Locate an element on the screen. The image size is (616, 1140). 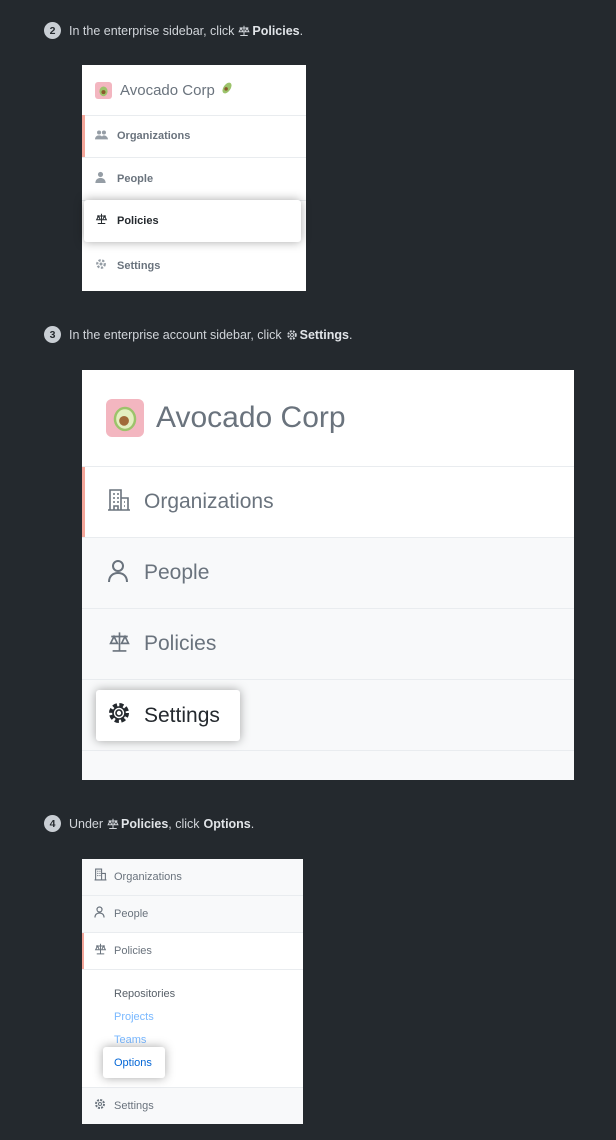
submenu-item-projects: Projects is located at coordinates (134, 1017).